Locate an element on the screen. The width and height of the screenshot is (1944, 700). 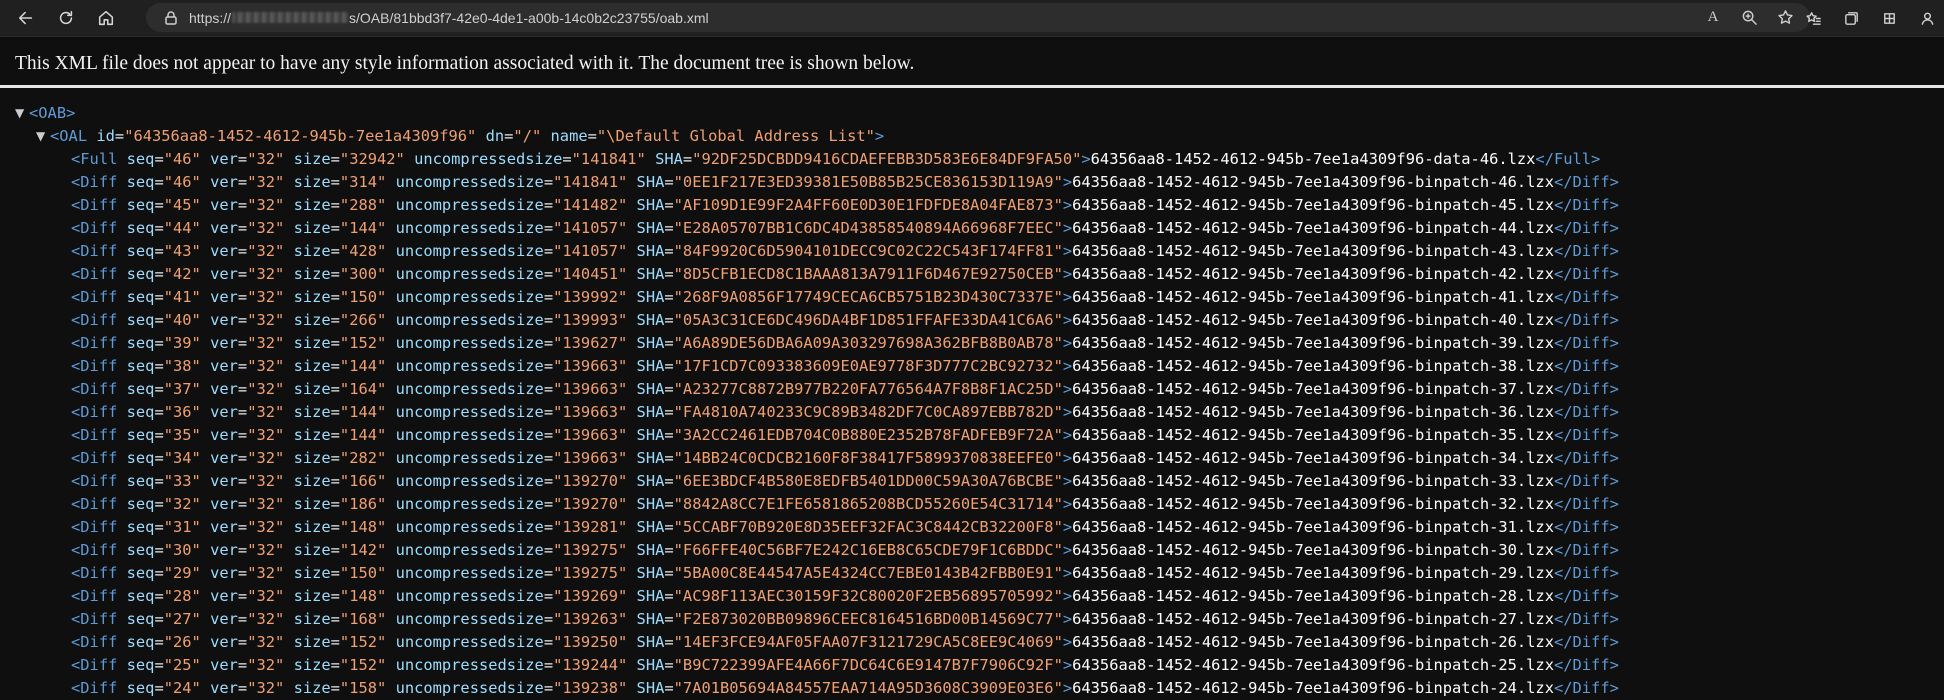
attr-value-seq: 38 is located at coordinates (182, 366).